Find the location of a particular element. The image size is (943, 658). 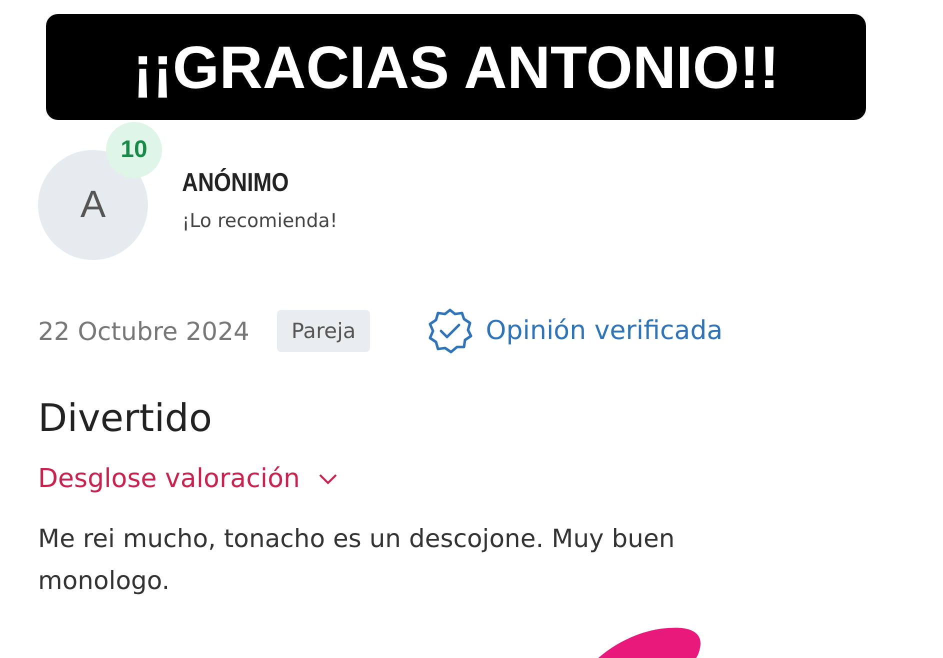

title-banner: ¡¡GRACIAS ANTONIO!! is located at coordinates (456, 67).